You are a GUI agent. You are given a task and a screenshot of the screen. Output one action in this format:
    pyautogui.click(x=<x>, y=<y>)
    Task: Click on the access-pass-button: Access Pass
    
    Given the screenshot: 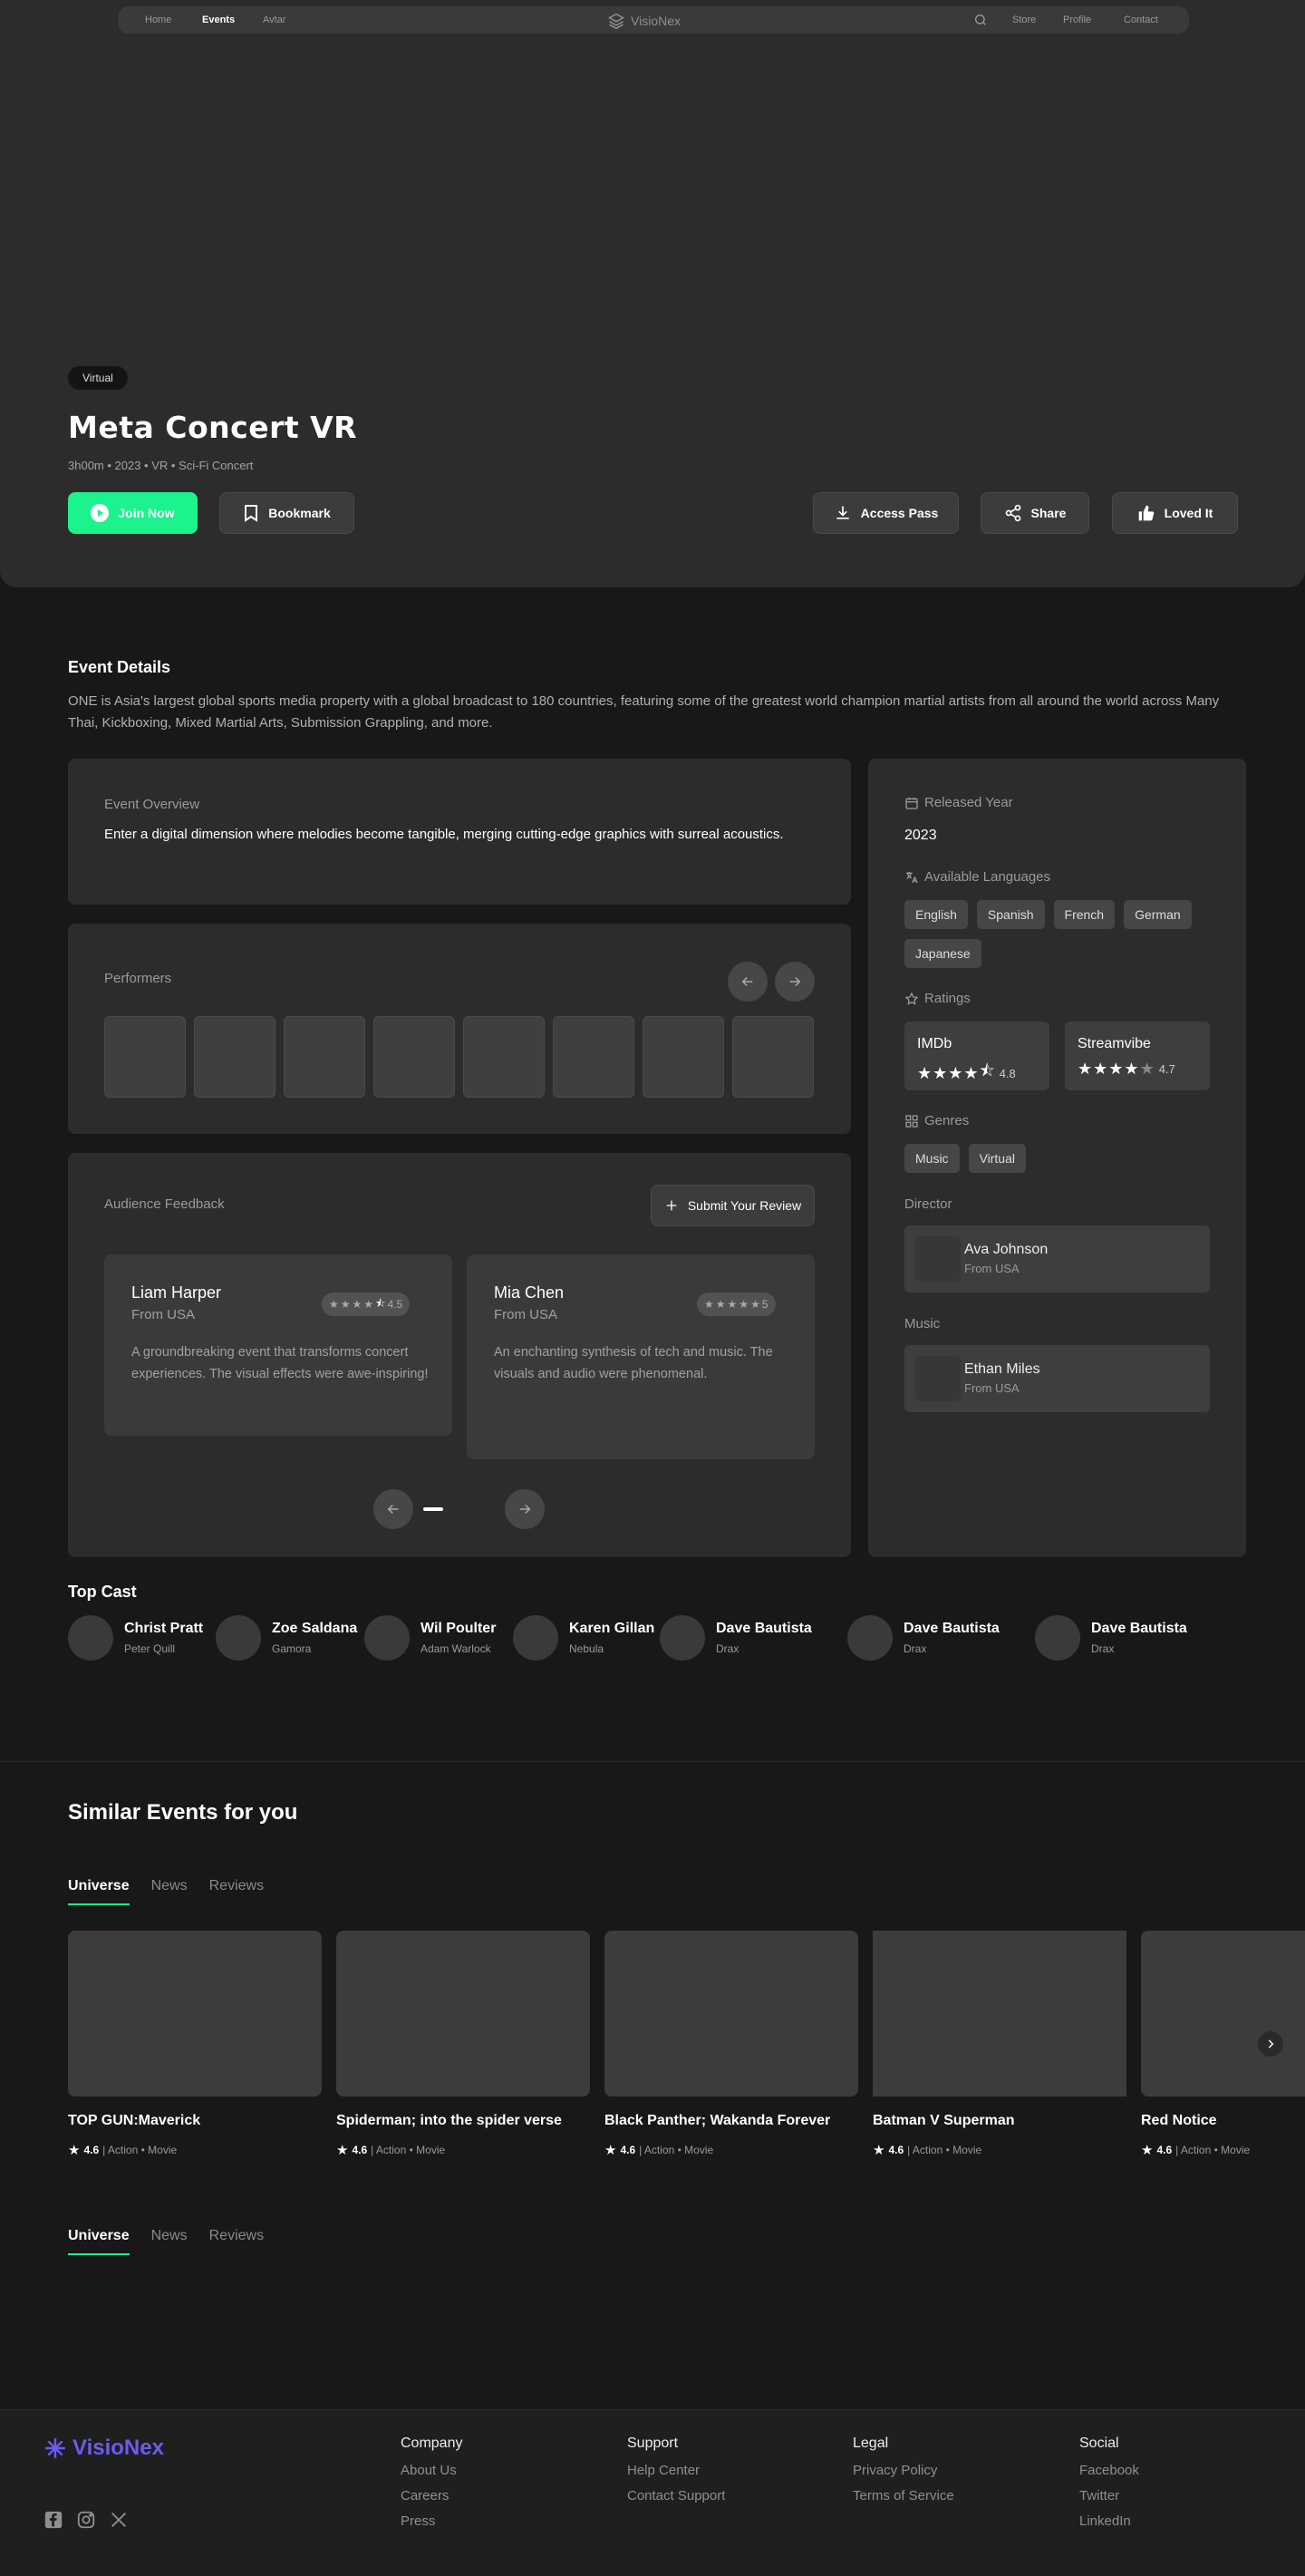 What is the action you would take?
    pyautogui.click(x=886, y=513)
    